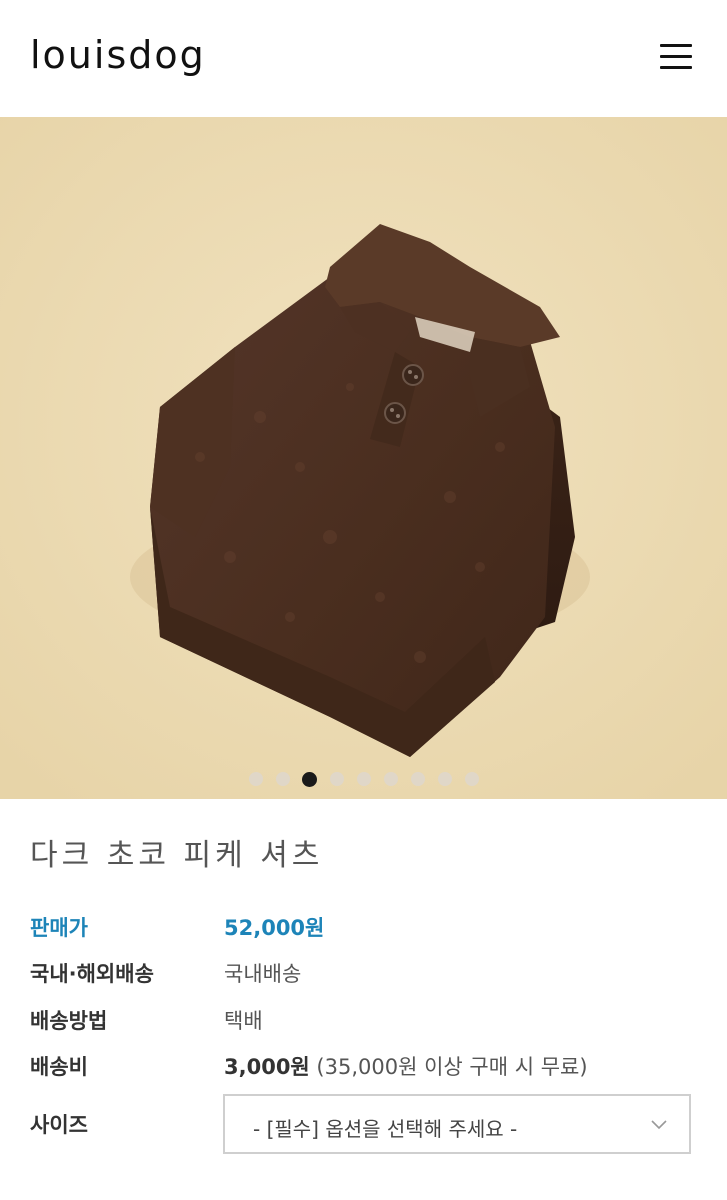 Image resolution: width=727 pixels, height=1200 pixels. What do you see at coordinates (274, 928) in the screenshot?
I see `price-value: 52,000원` at bounding box center [274, 928].